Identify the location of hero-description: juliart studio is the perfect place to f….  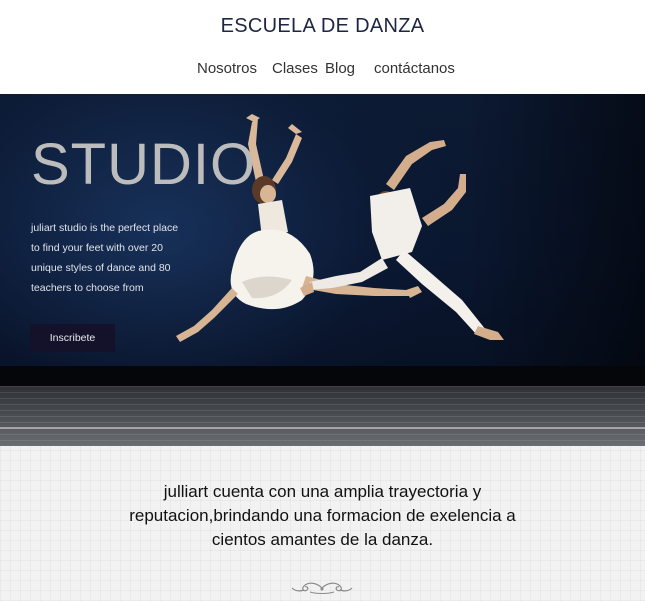
(111, 258).